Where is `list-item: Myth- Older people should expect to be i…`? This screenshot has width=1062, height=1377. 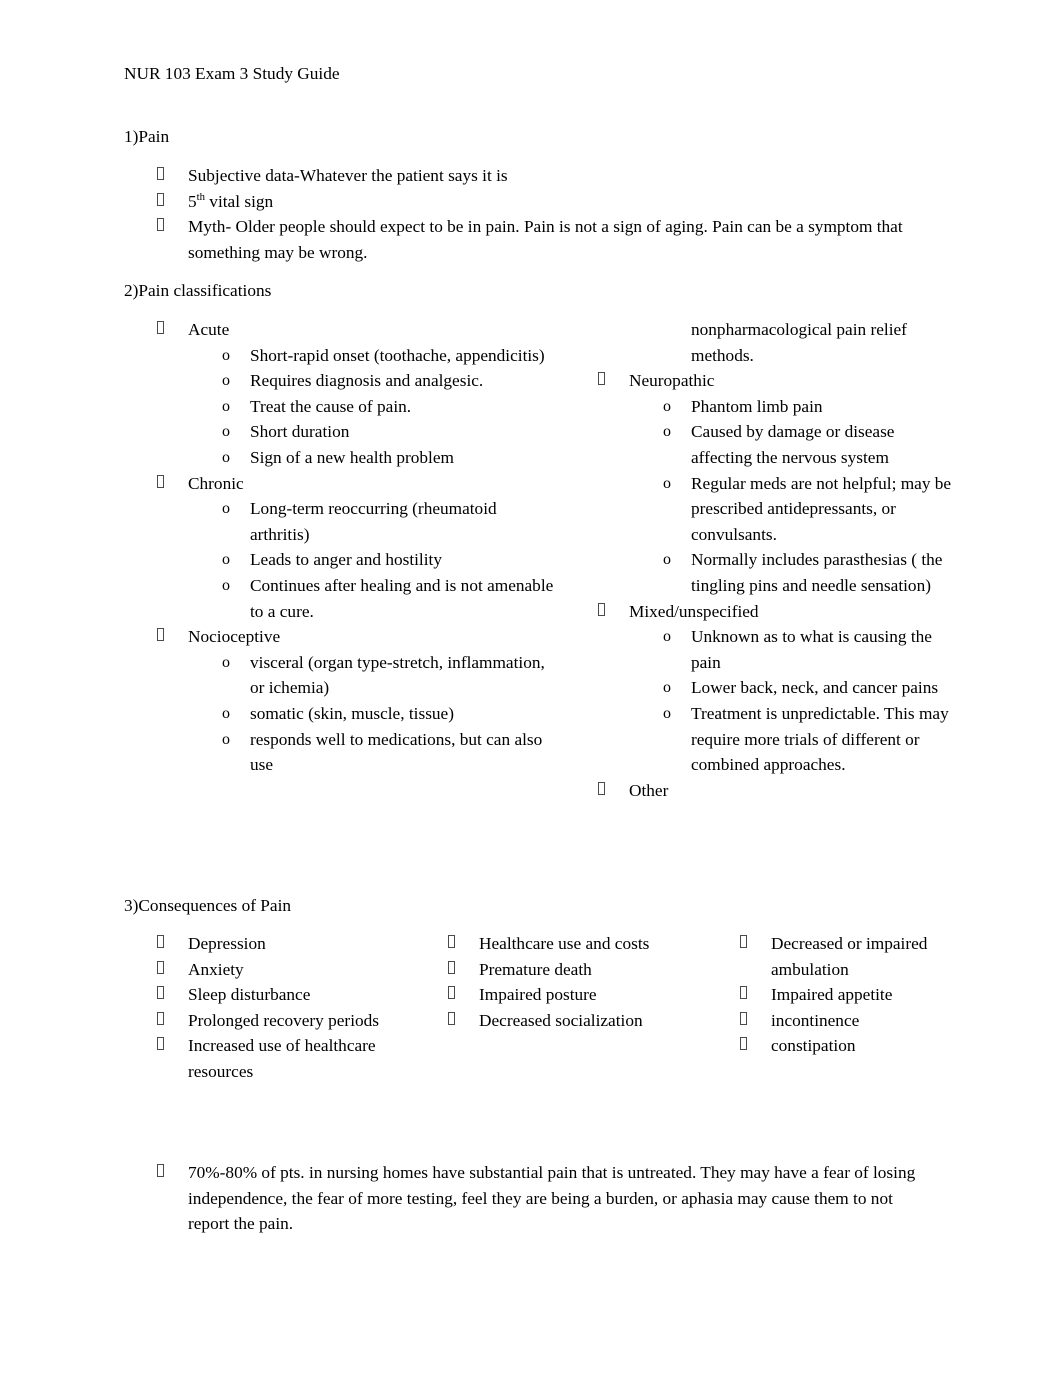
list-item: Myth- Older people should expect to be i… is located at coordinates (542, 239).